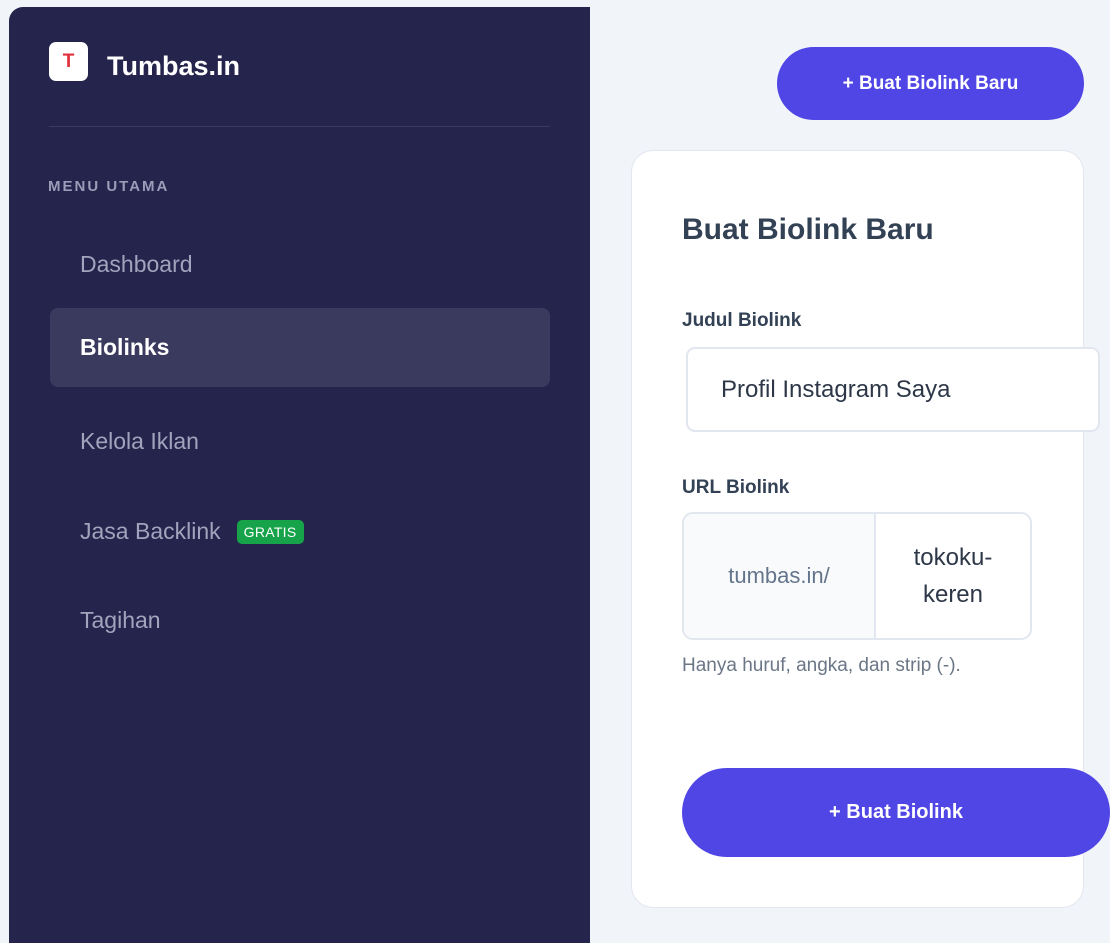  What do you see at coordinates (136, 264) in the screenshot?
I see `sidebar-item-label: Dashboard` at bounding box center [136, 264].